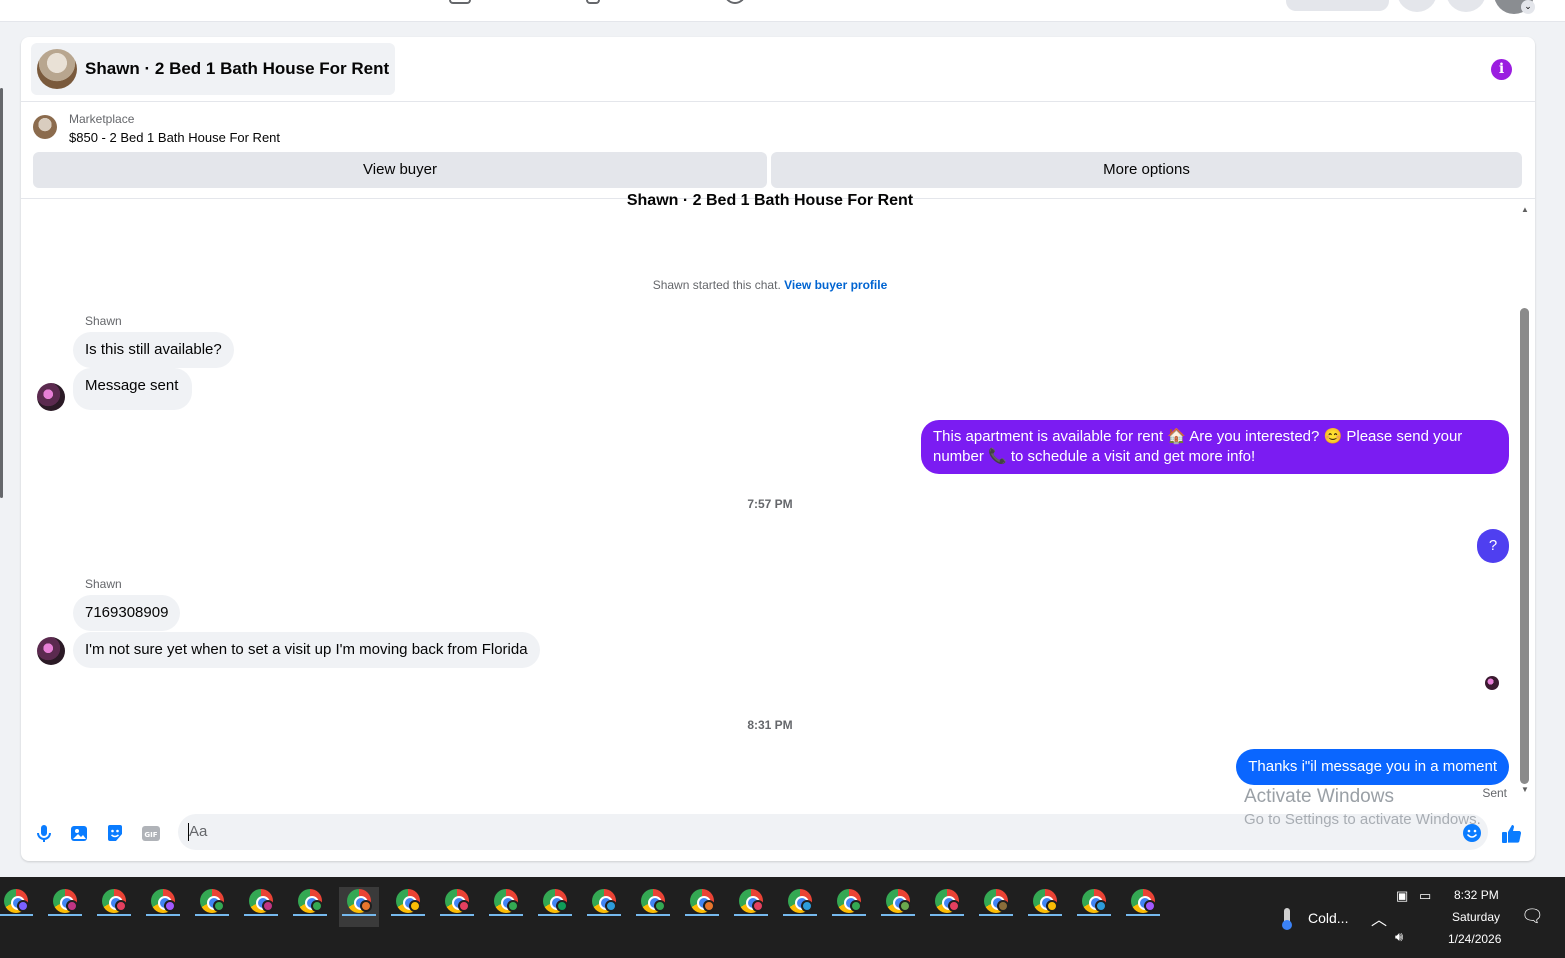  Describe the element at coordinates (103, 321) in the screenshot. I see `sender-name: Shawn` at that location.